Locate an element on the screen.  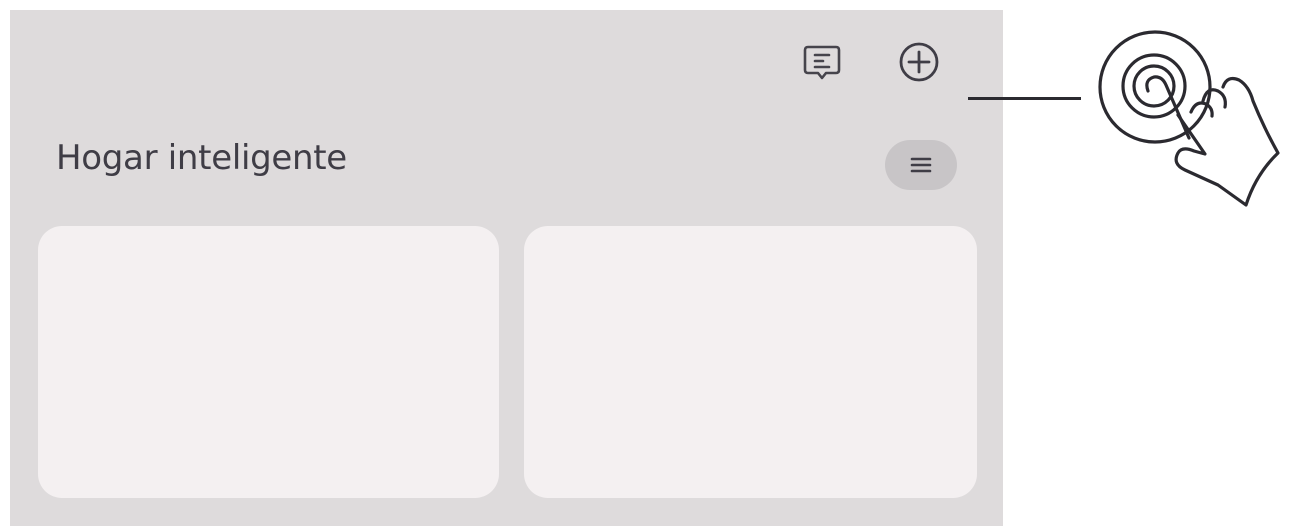
page-title: Hogar inteligente is located at coordinates (201, 158).